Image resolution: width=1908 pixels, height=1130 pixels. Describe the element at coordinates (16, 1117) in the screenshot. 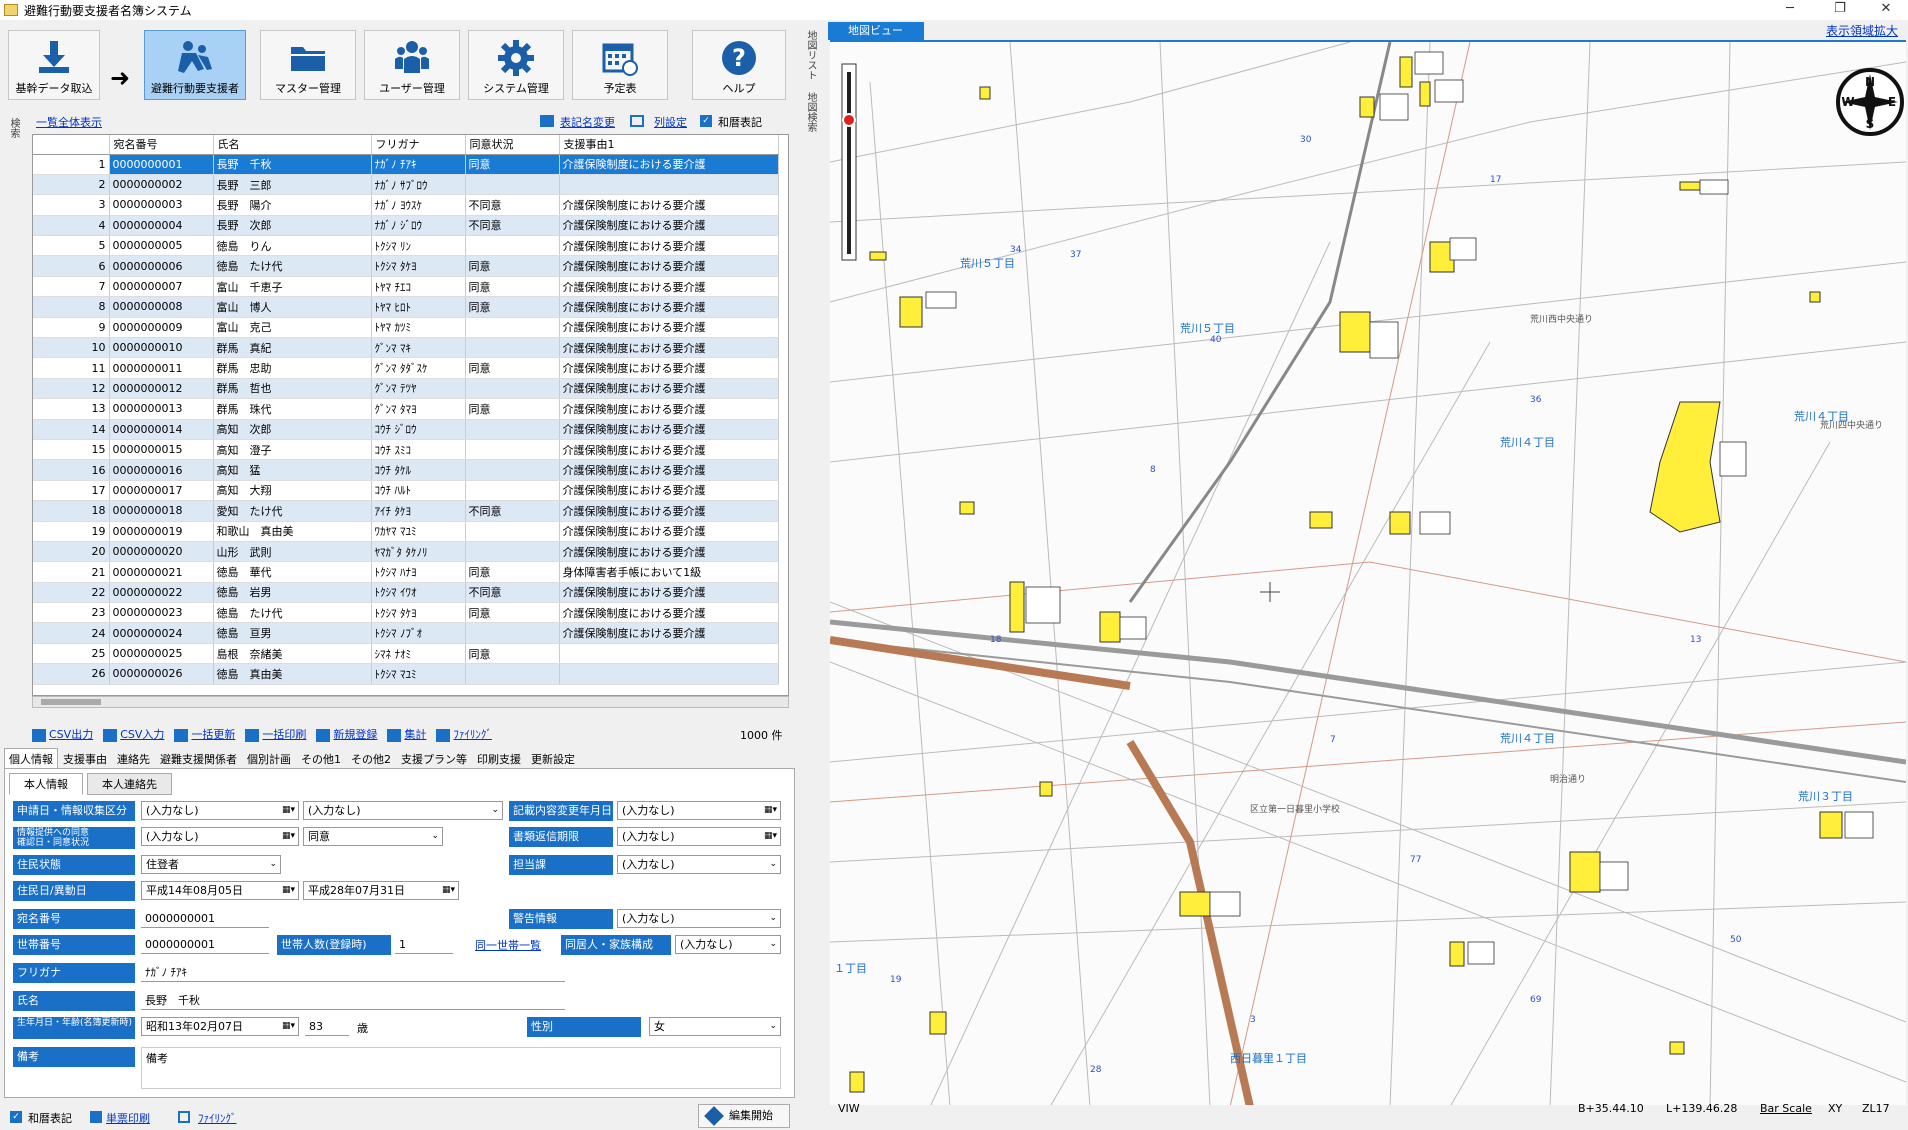

I see `bottom-wareki-checkbox: ✓` at that location.